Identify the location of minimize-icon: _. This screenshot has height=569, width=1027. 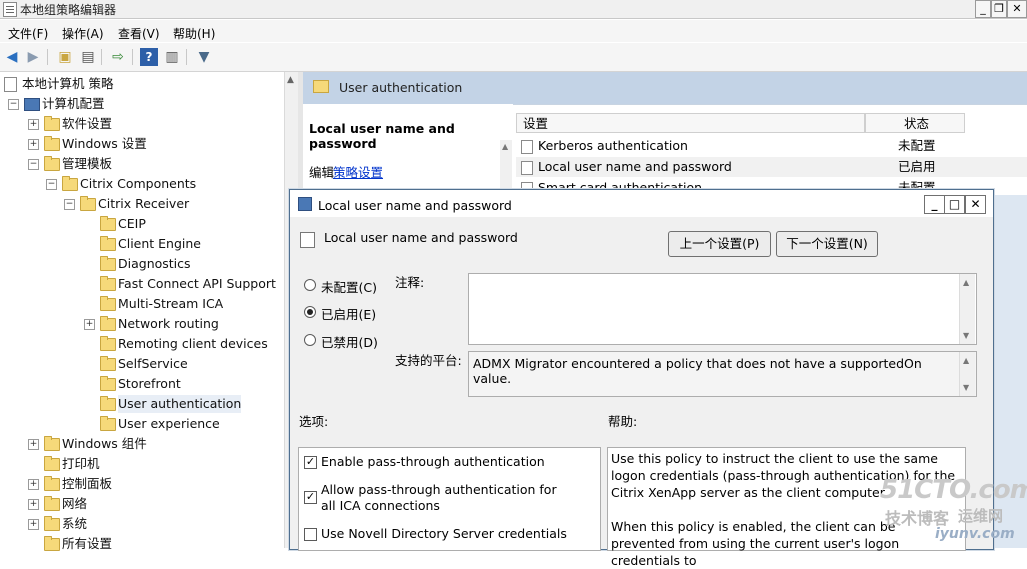
(983, 9).